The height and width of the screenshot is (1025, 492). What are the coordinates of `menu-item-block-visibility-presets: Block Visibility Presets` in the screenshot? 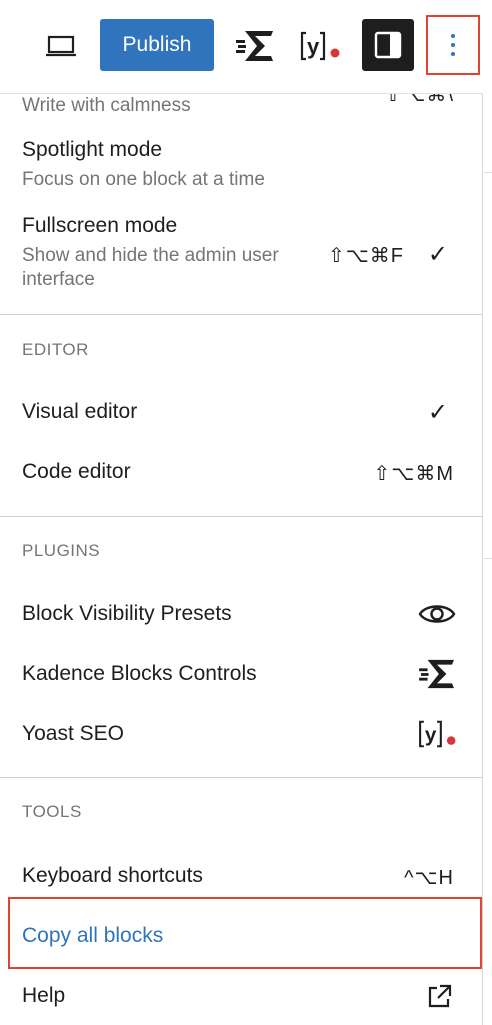 It's located at (241, 614).